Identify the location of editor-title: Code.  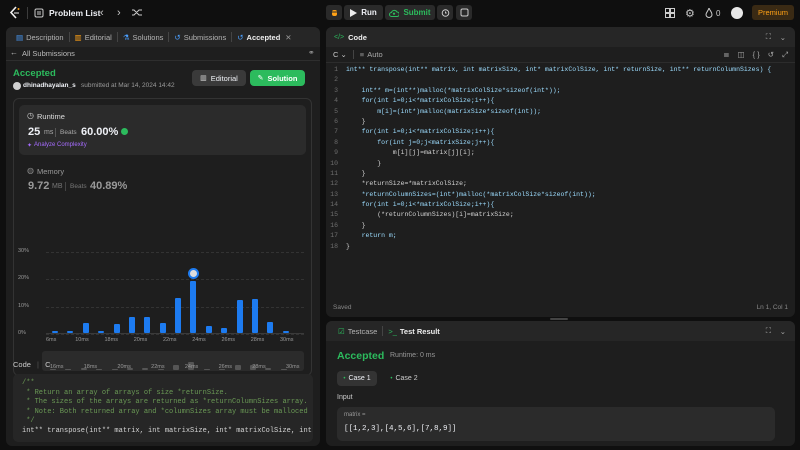
(357, 37).